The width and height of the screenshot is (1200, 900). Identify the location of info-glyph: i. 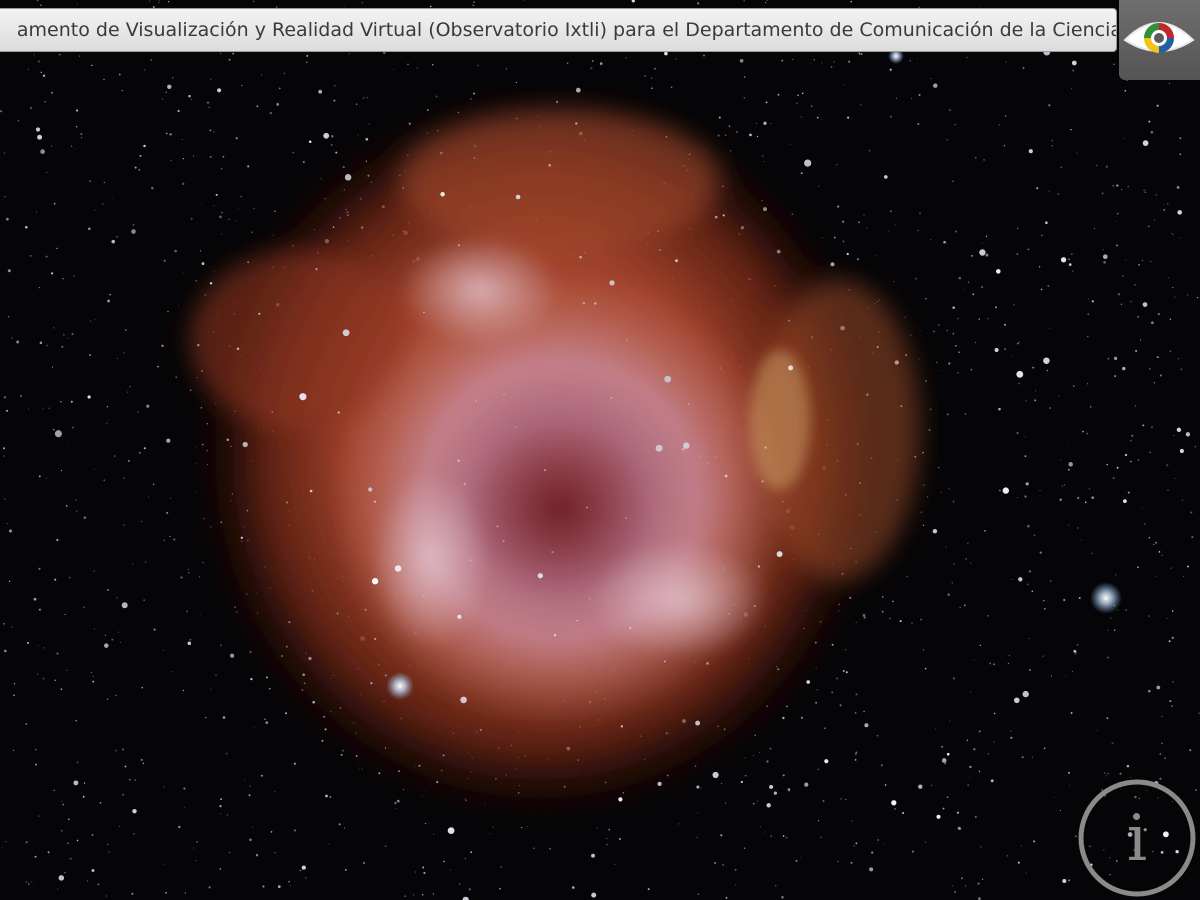
(1137, 839).